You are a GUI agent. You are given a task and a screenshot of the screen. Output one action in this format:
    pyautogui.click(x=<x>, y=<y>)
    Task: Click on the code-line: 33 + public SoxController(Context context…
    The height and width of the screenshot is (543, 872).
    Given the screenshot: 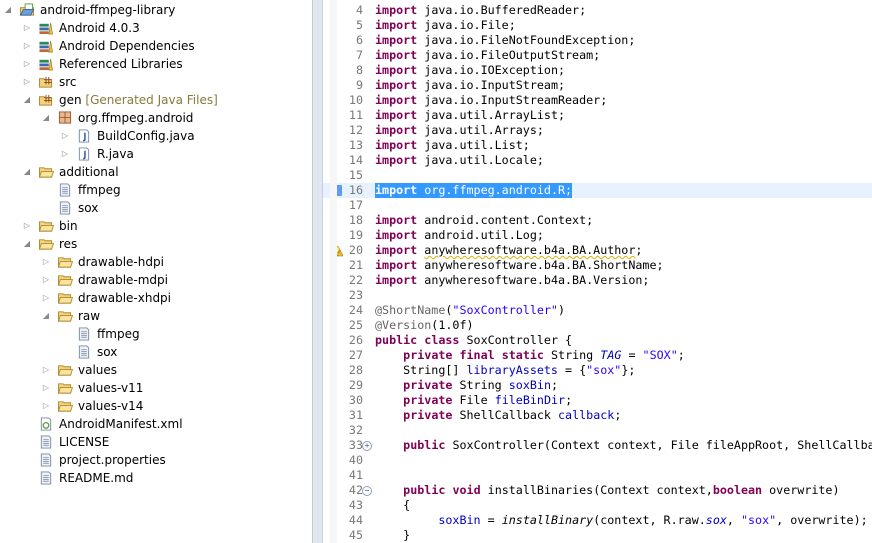 What is the action you would take?
    pyautogui.click(x=597, y=445)
    